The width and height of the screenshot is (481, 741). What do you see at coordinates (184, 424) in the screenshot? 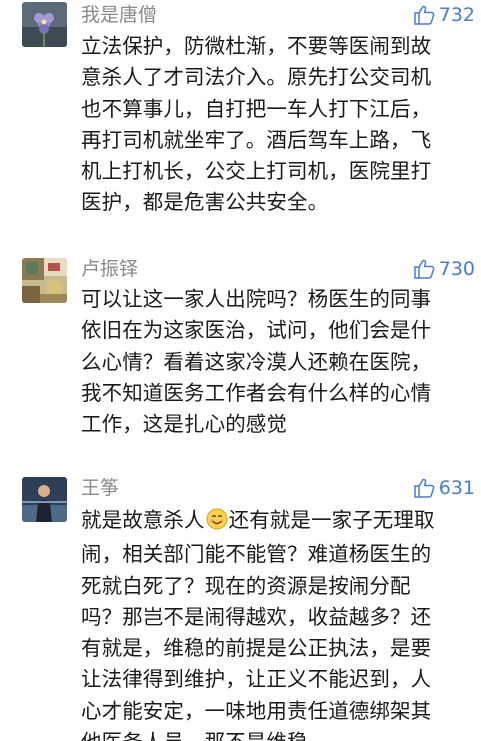
I see `comment-text-line: 工作，这是扎心的感觉` at bounding box center [184, 424].